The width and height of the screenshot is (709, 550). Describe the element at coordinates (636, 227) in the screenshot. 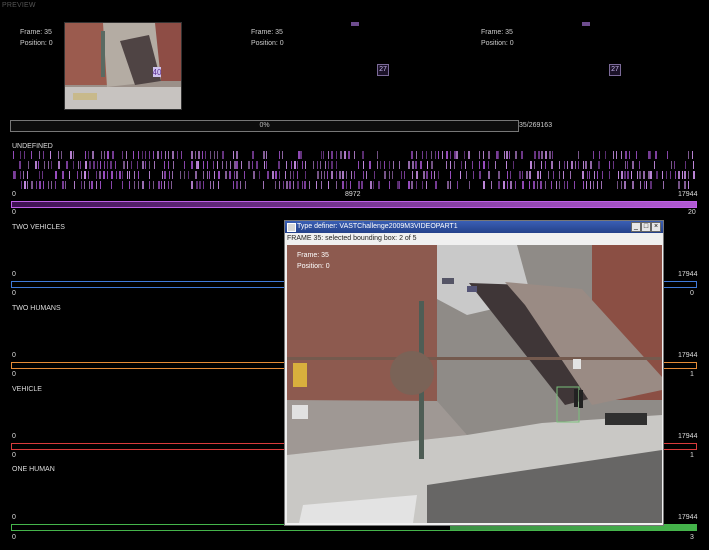

I see `minimize-button: _` at that location.